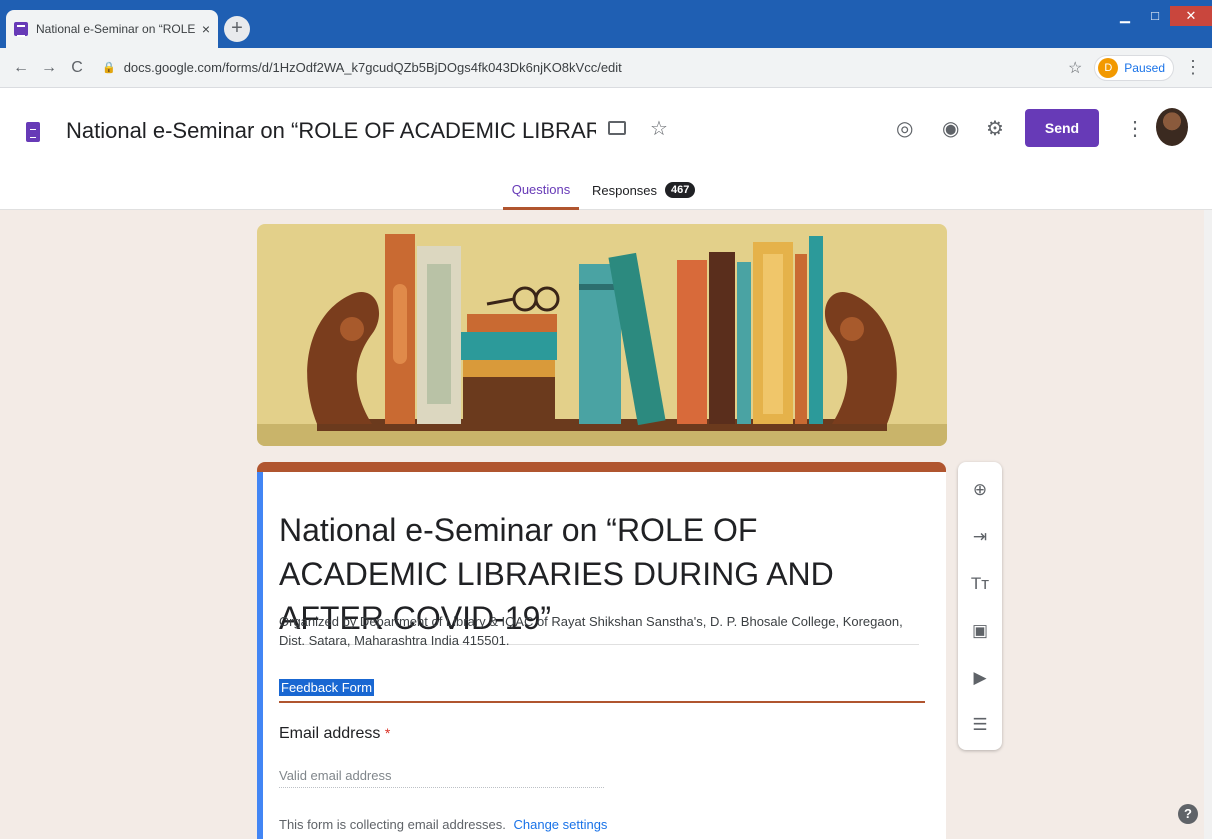 The height and width of the screenshot is (839, 1212). I want to click on browser-tab-title: National e-Seminar on “ROLE OF, so click(116, 29).